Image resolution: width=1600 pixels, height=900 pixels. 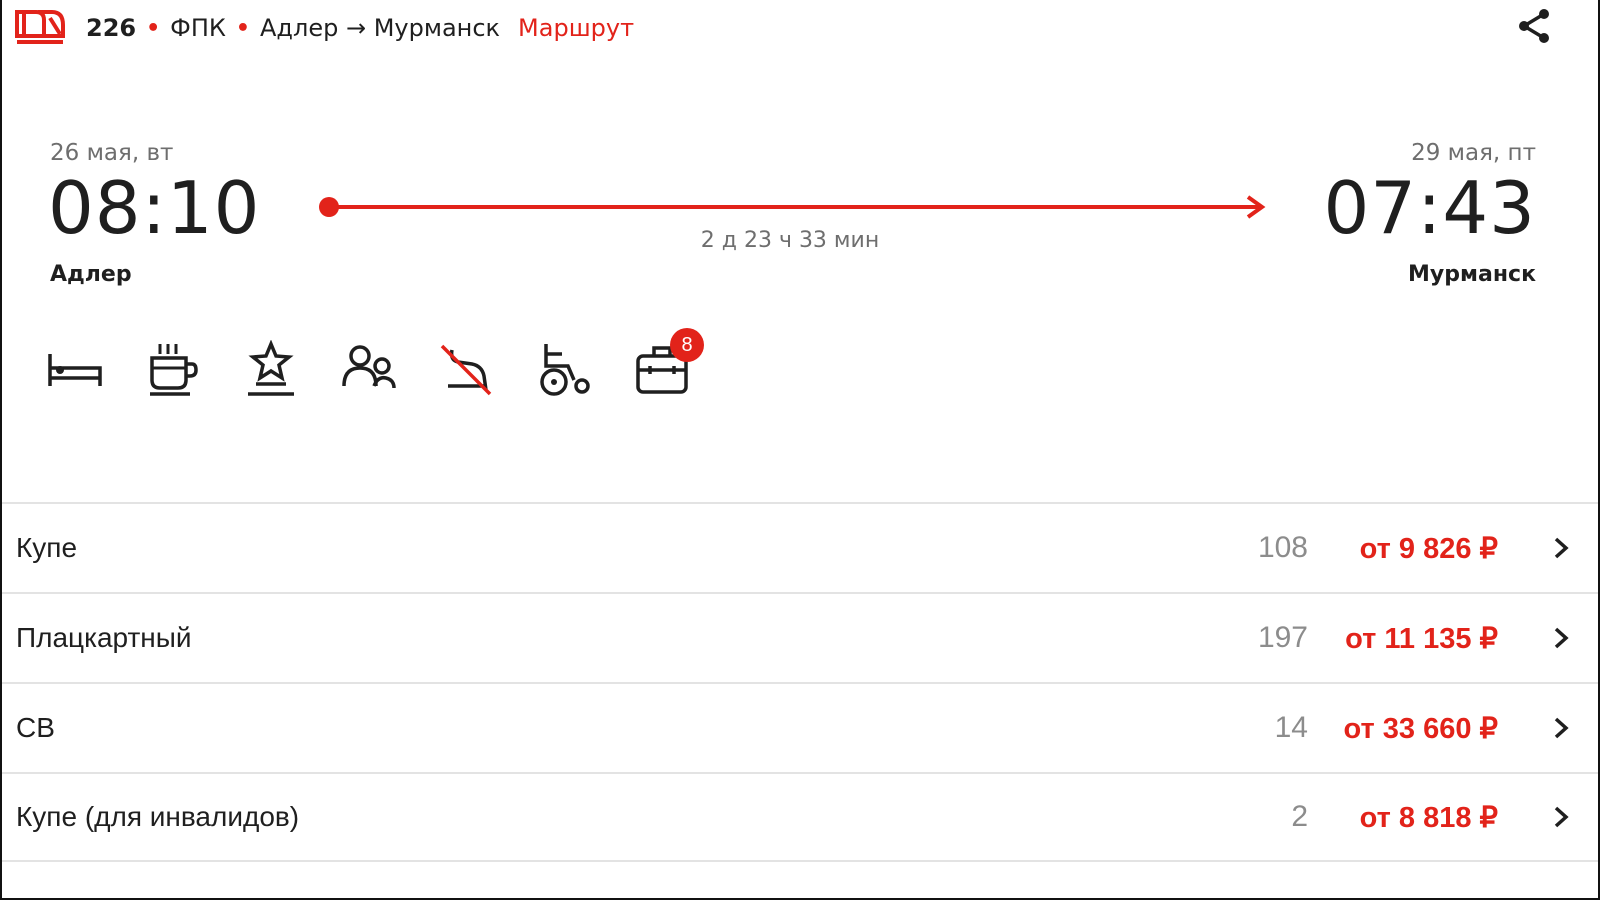 What do you see at coordinates (576, 28) in the screenshot?
I see `route-link: Маршрут` at bounding box center [576, 28].